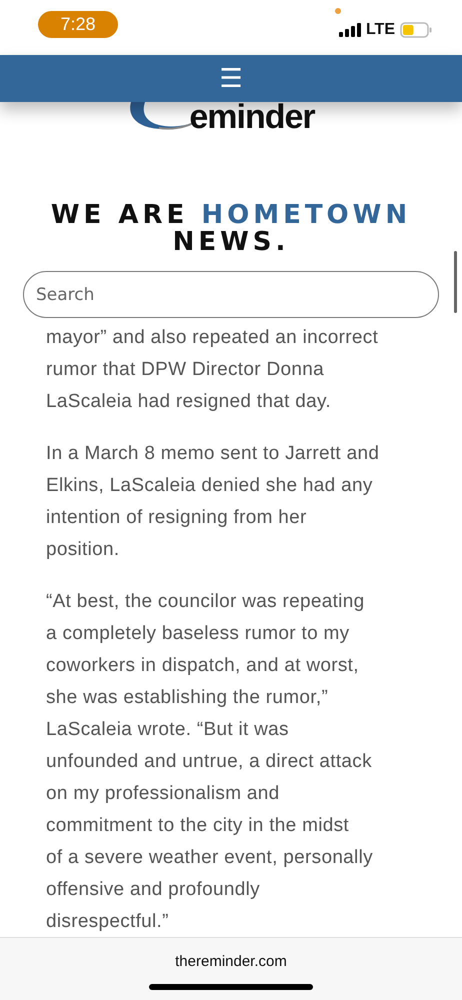 The width and height of the screenshot is (462, 1000). Describe the element at coordinates (416, 30) in the screenshot. I see `battery-icon` at that location.